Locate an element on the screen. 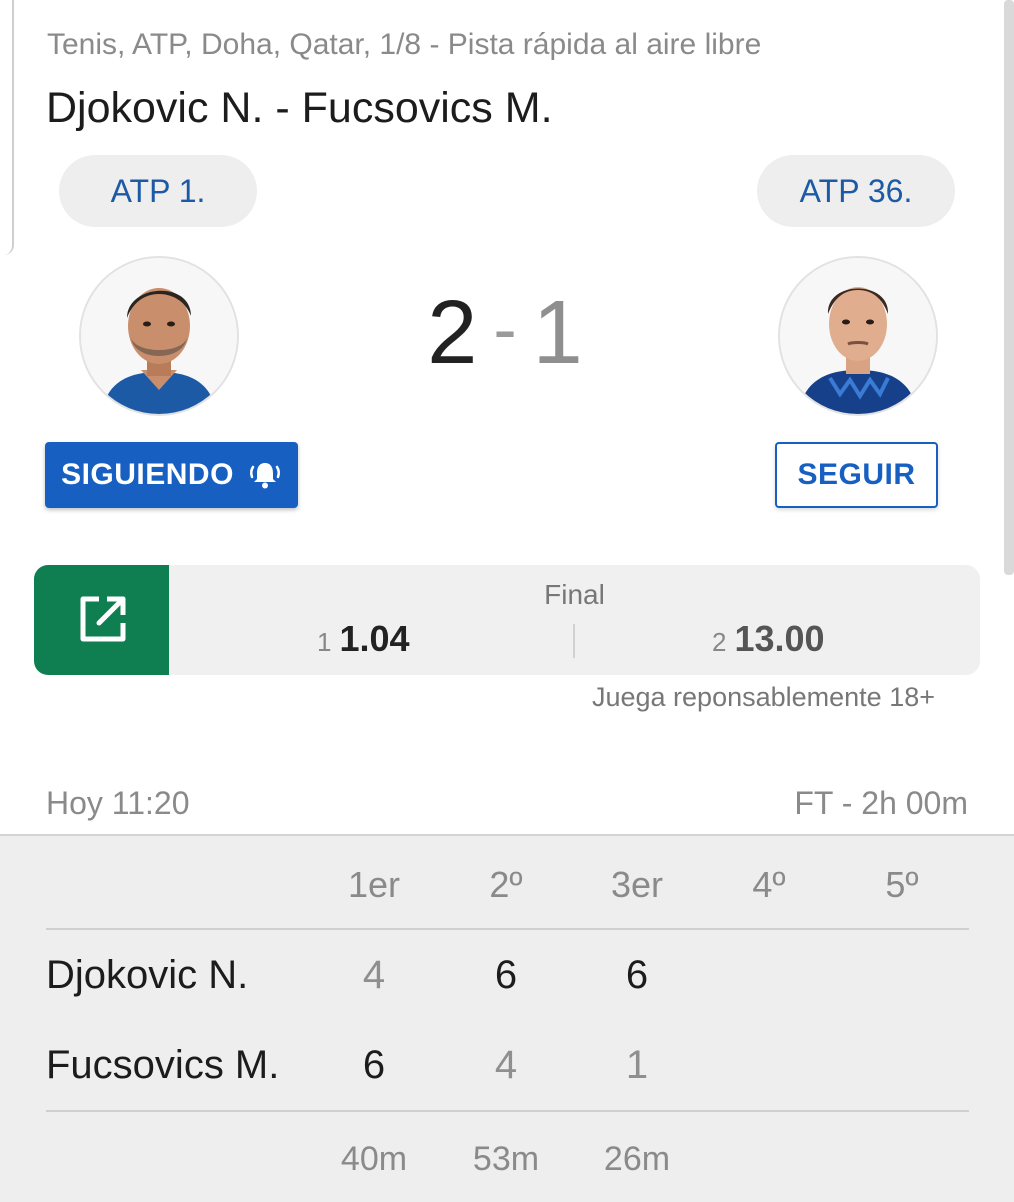 This screenshot has width=1014, height=1202. player-photo-away is located at coordinates (858, 336).